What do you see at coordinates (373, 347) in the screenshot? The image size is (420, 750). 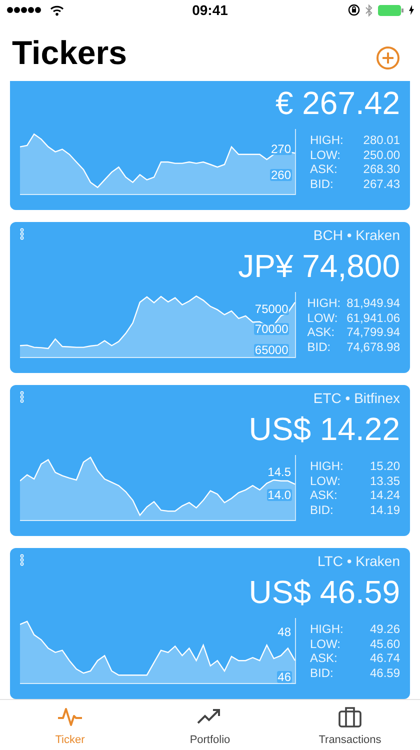 I see `stat-value: 74,678.98` at bounding box center [373, 347].